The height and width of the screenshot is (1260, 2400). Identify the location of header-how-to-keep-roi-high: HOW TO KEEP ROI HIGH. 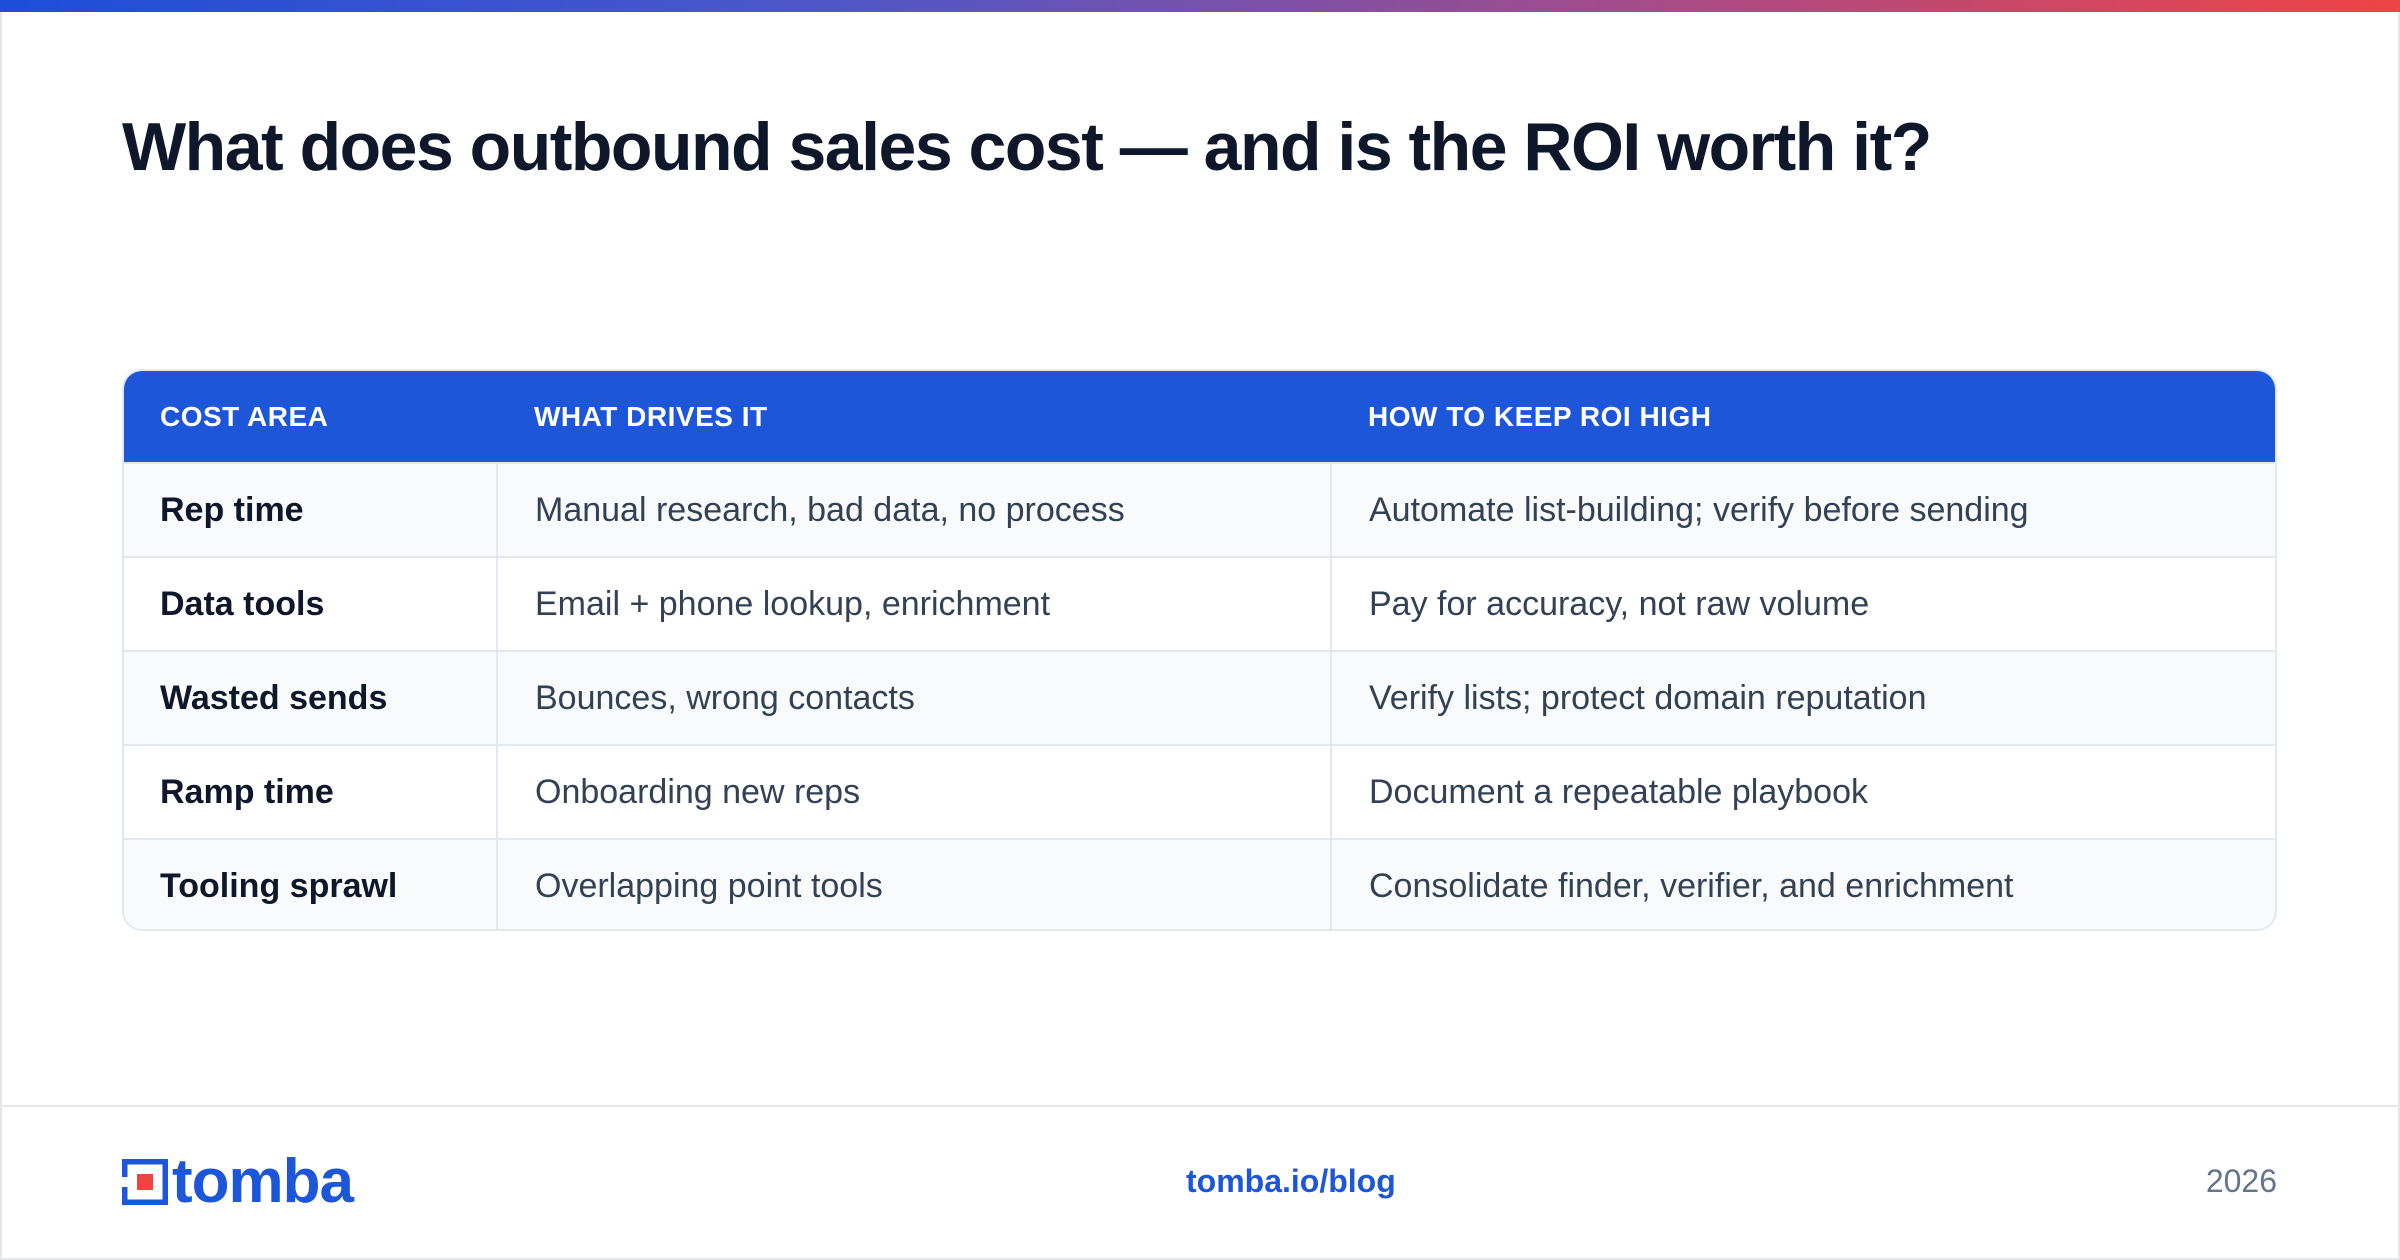
(1540, 416).